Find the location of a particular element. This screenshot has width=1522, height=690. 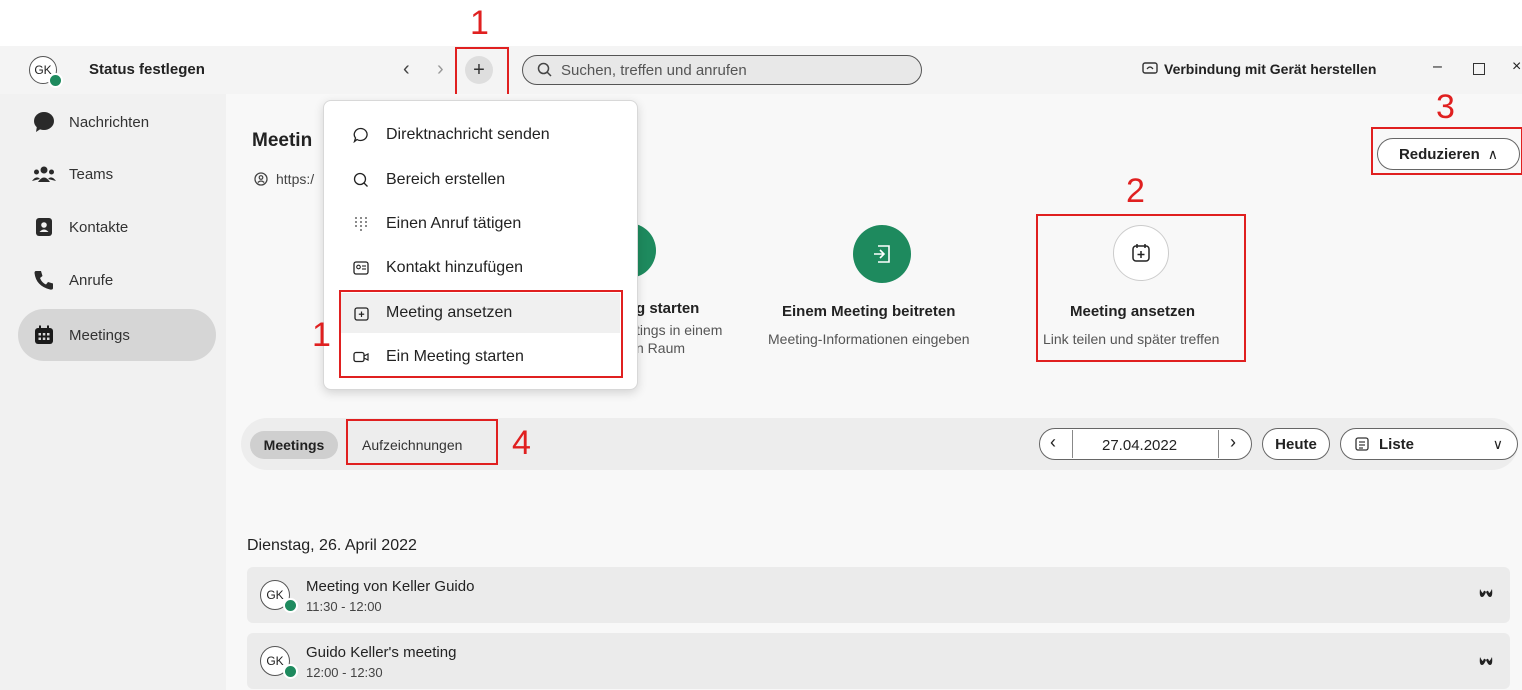

menu-item-make-call: Einen Anruf tätigen is located at coordinates (480, 224).